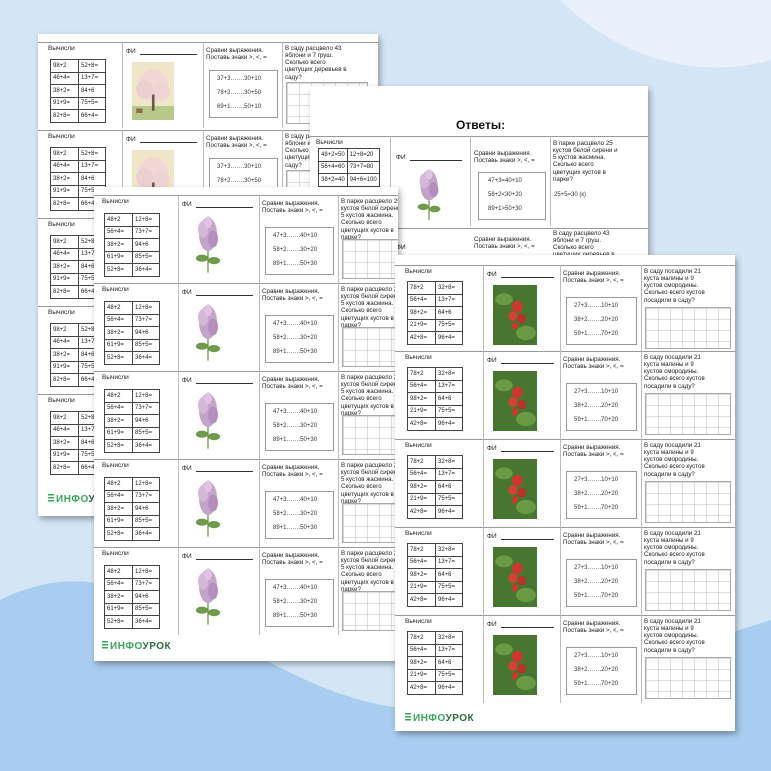 The width and height of the screenshot is (771, 771). What do you see at coordinates (208, 509) in the screenshot?
I see `lilac-photo` at bounding box center [208, 509].